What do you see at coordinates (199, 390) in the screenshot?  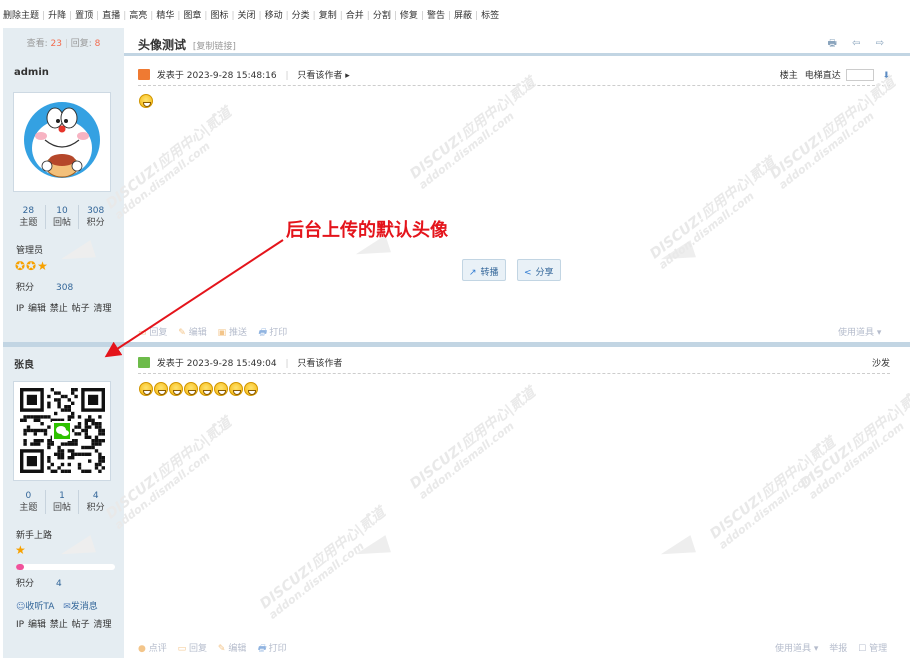 I see `post-body` at bounding box center [199, 390].